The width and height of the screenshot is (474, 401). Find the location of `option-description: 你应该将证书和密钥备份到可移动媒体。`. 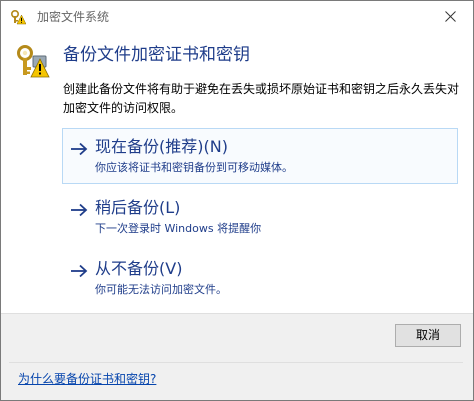

option-description: 你应该将证书和密钥备份到可移动媒体。 is located at coordinates (194, 167).